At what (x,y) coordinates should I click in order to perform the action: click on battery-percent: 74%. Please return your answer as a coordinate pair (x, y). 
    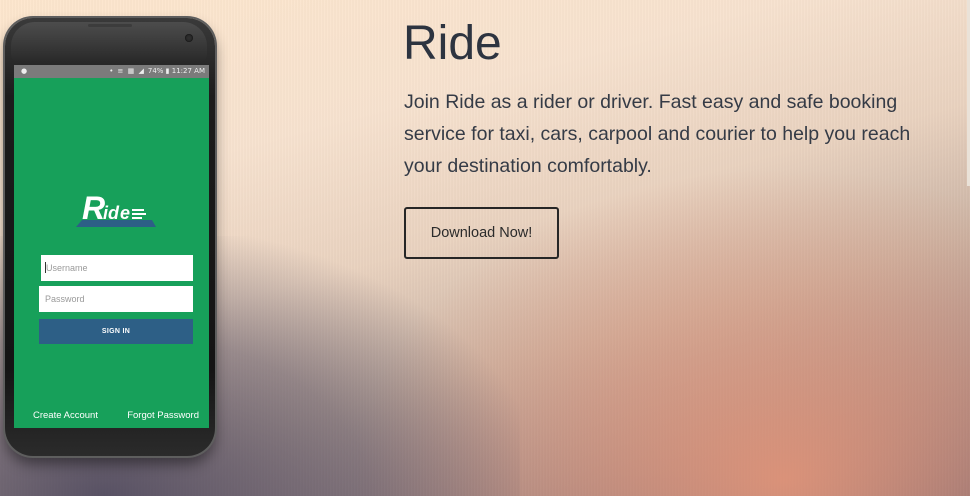
    Looking at the image, I should click on (155, 71).